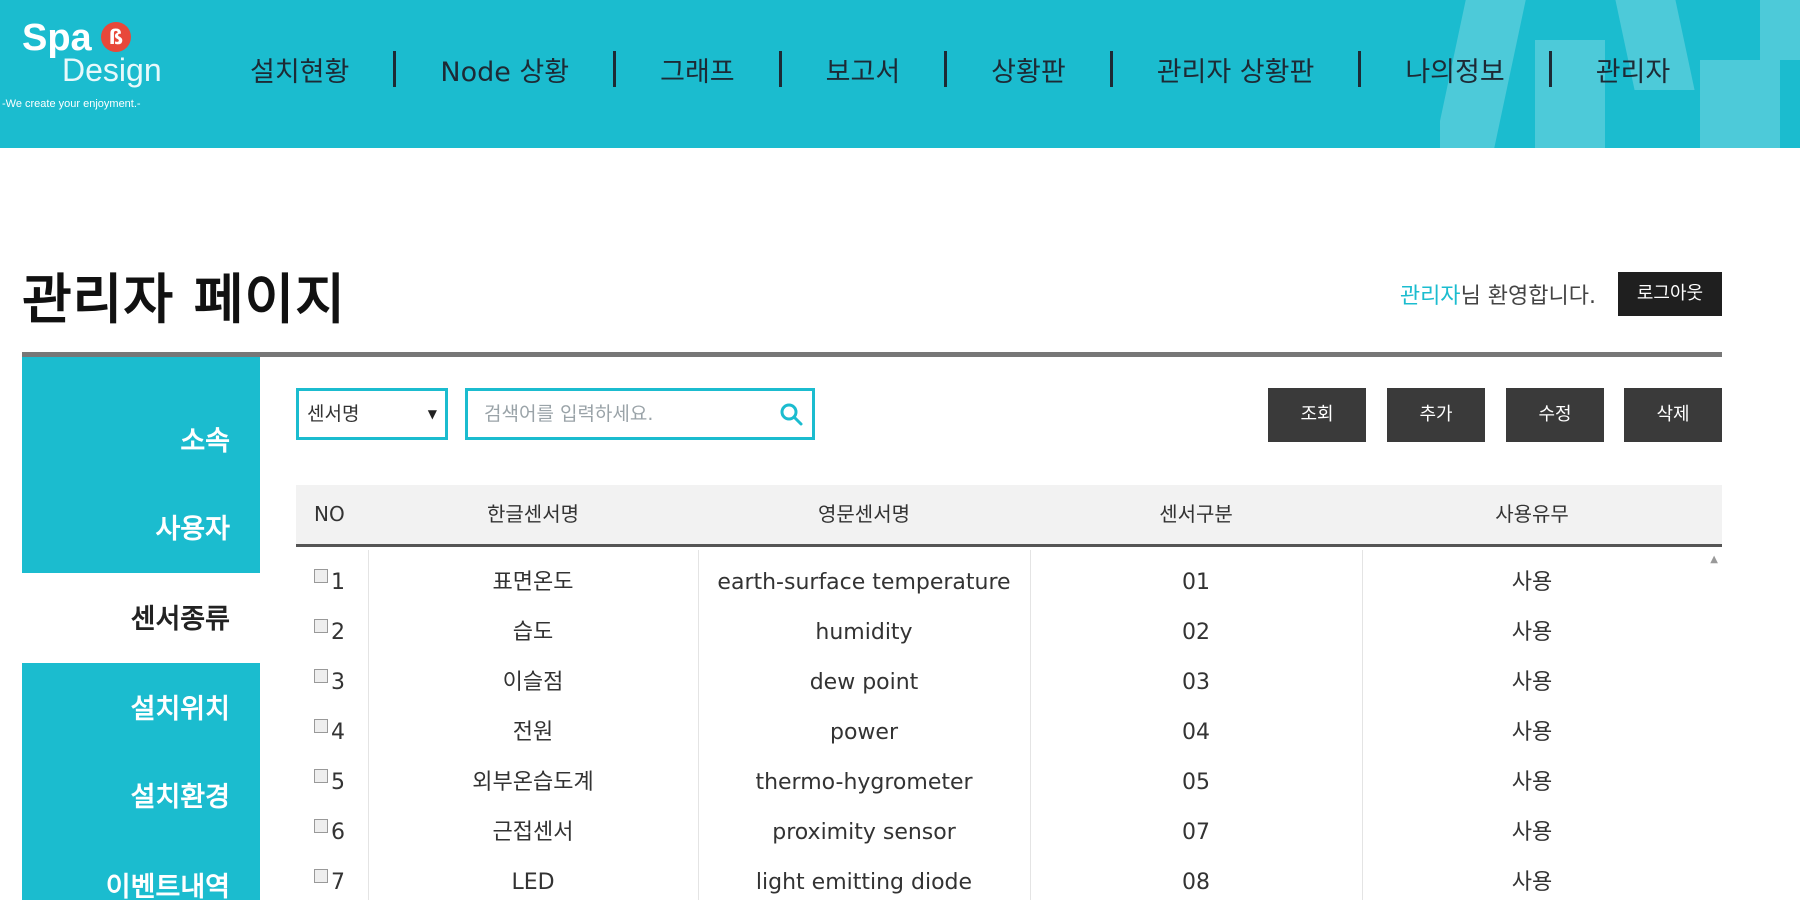  I want to click on row-no-cell: 6, so click(339, 833).